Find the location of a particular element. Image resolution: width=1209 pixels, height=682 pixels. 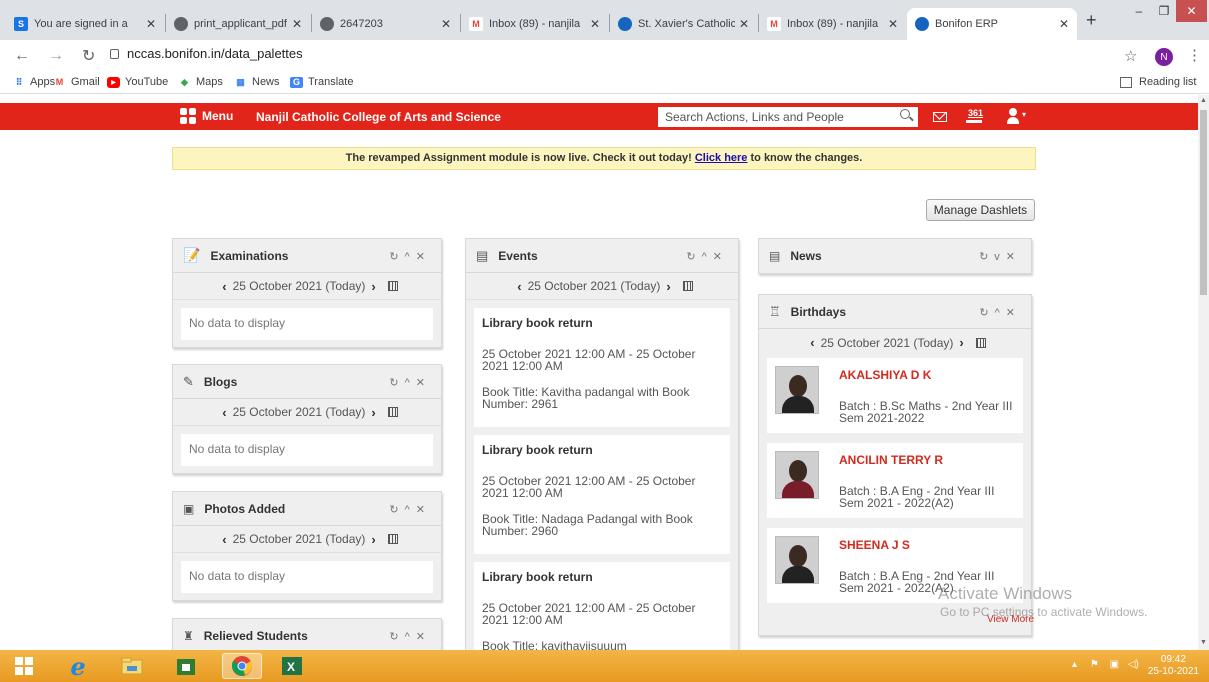

user-icon is located at coordinates (1013, 117).